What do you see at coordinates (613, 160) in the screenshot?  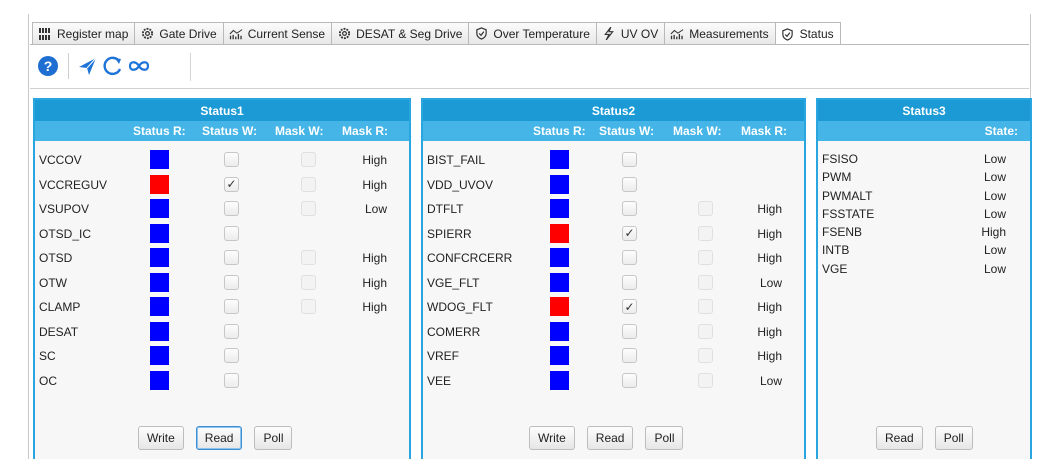 I see `table-row: BIST_FAIL` at bounding box center [613, 160].